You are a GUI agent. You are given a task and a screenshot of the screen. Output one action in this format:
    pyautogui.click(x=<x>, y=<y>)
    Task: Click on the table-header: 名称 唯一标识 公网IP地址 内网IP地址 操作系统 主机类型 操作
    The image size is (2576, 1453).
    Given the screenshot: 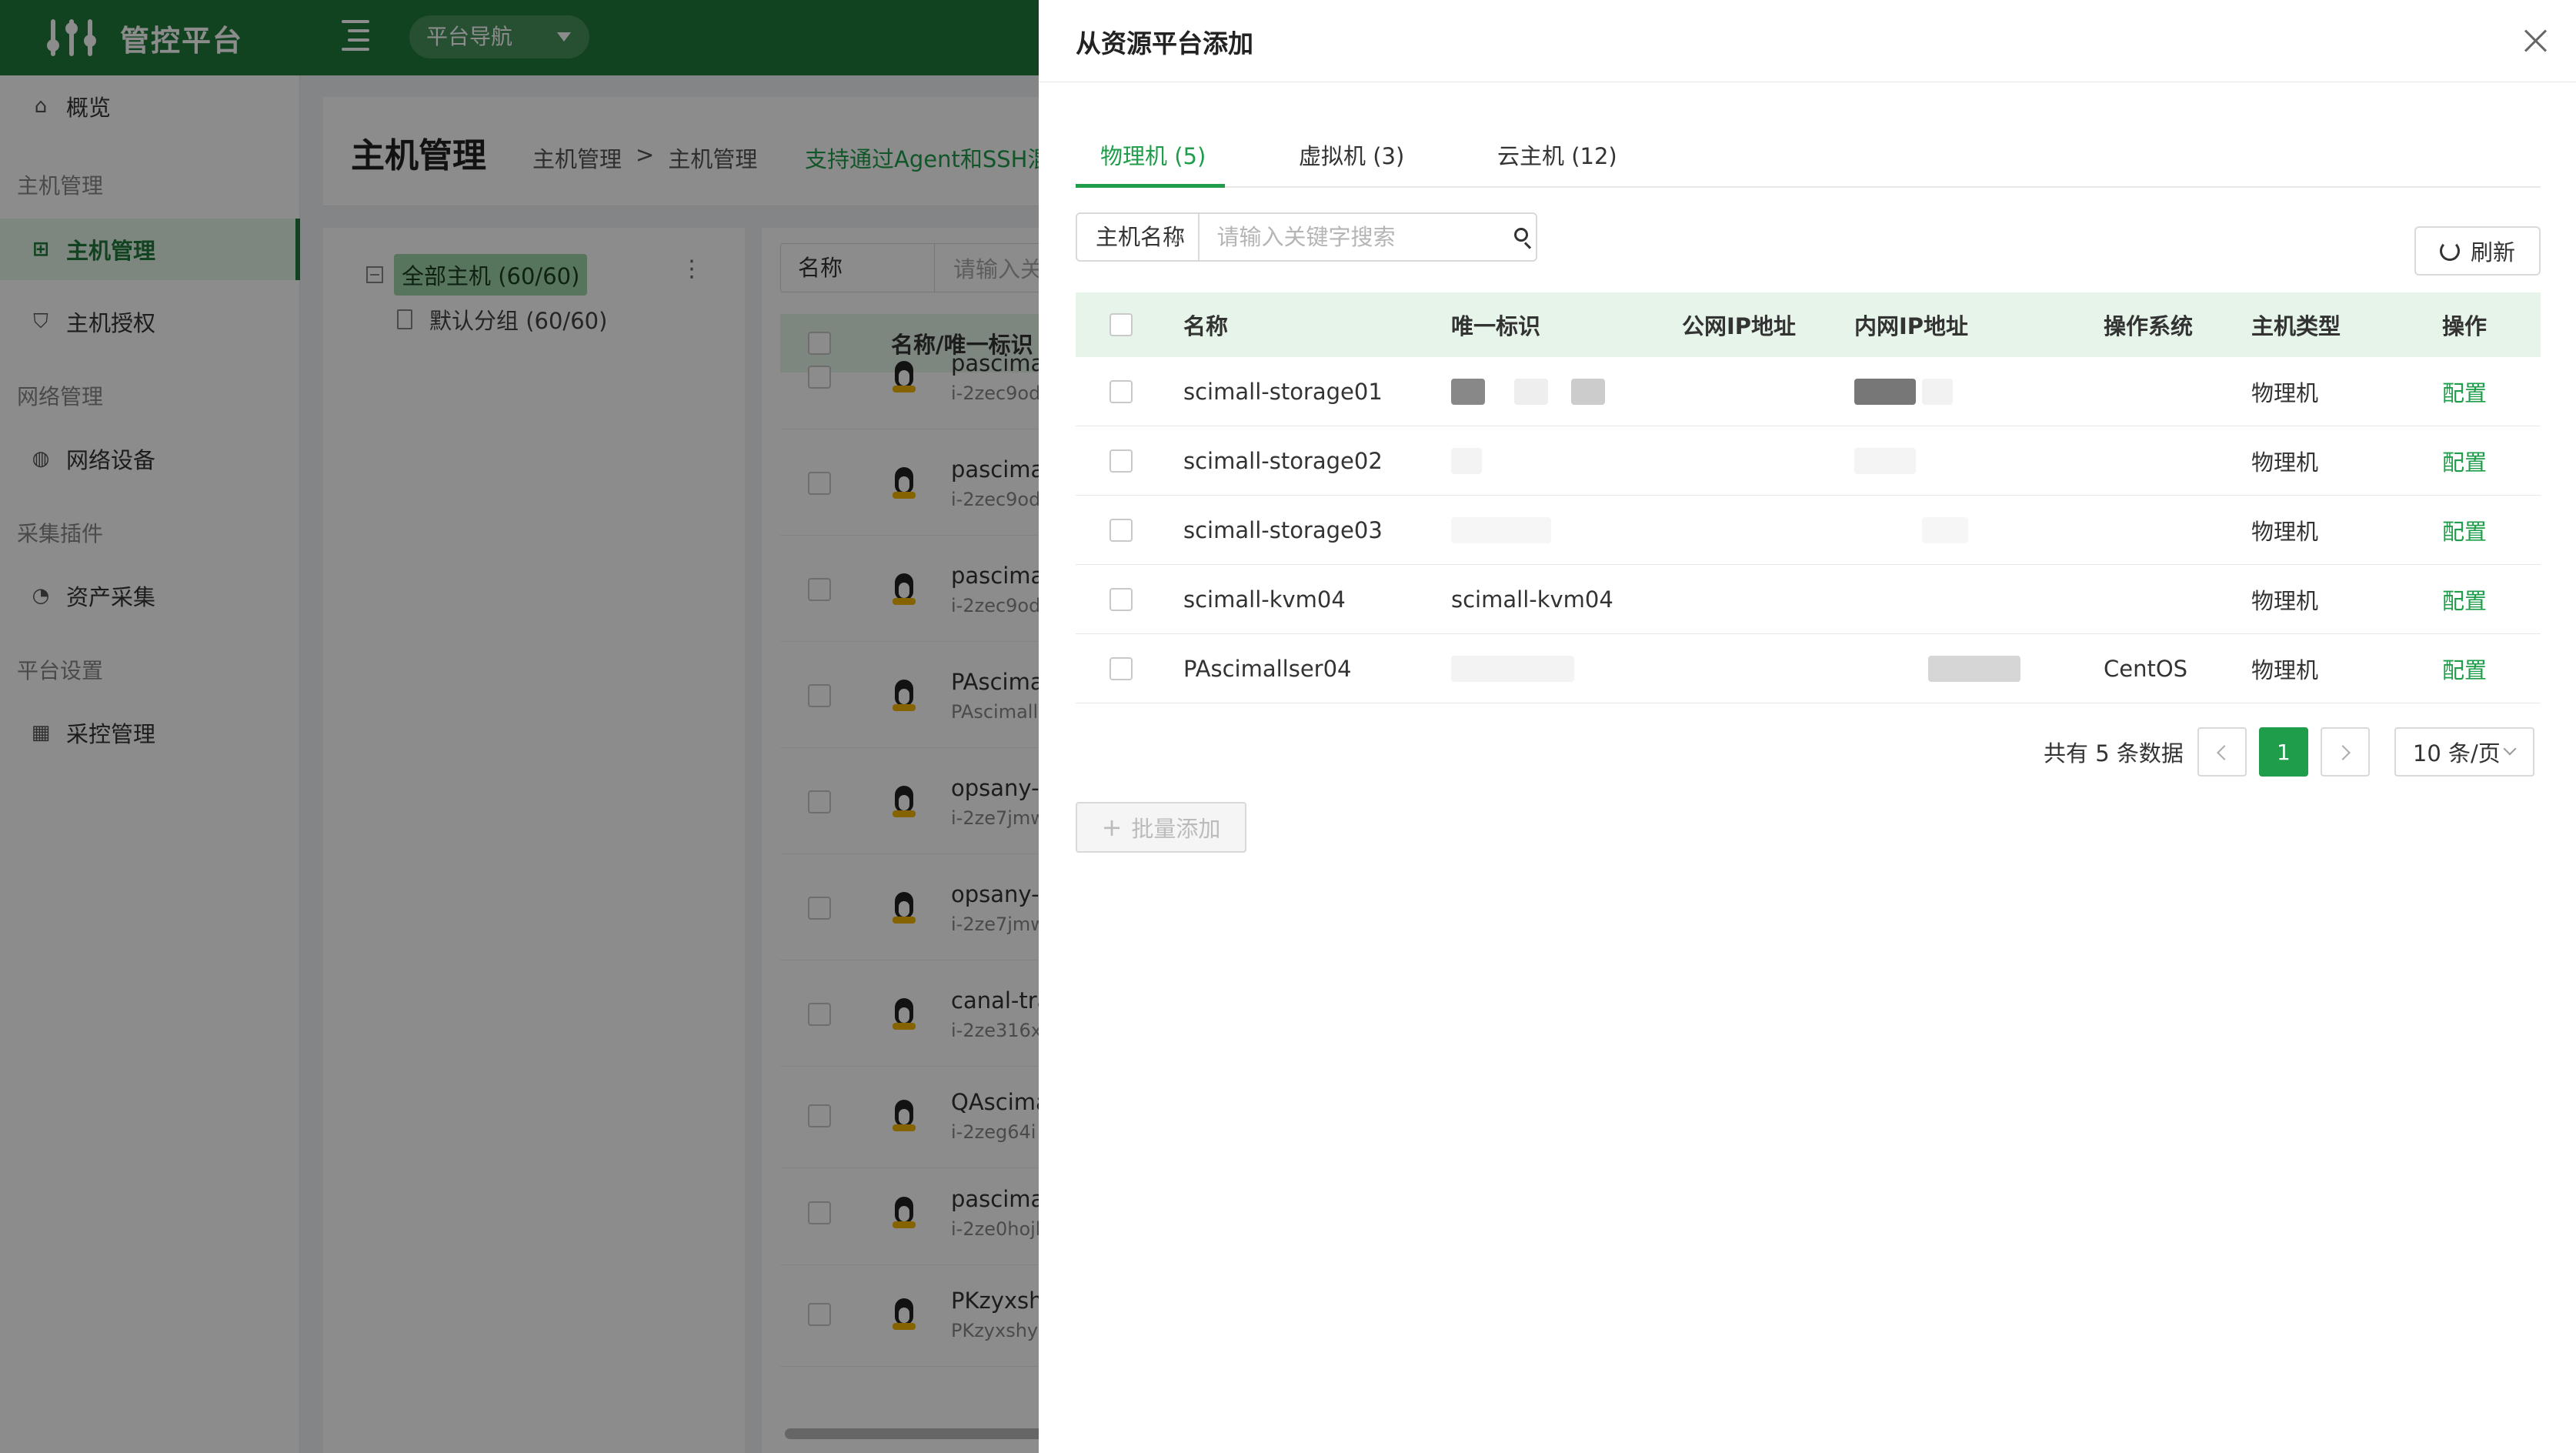 What is the action you would take?
    pyautogui.click(x=1808, y=324)
    